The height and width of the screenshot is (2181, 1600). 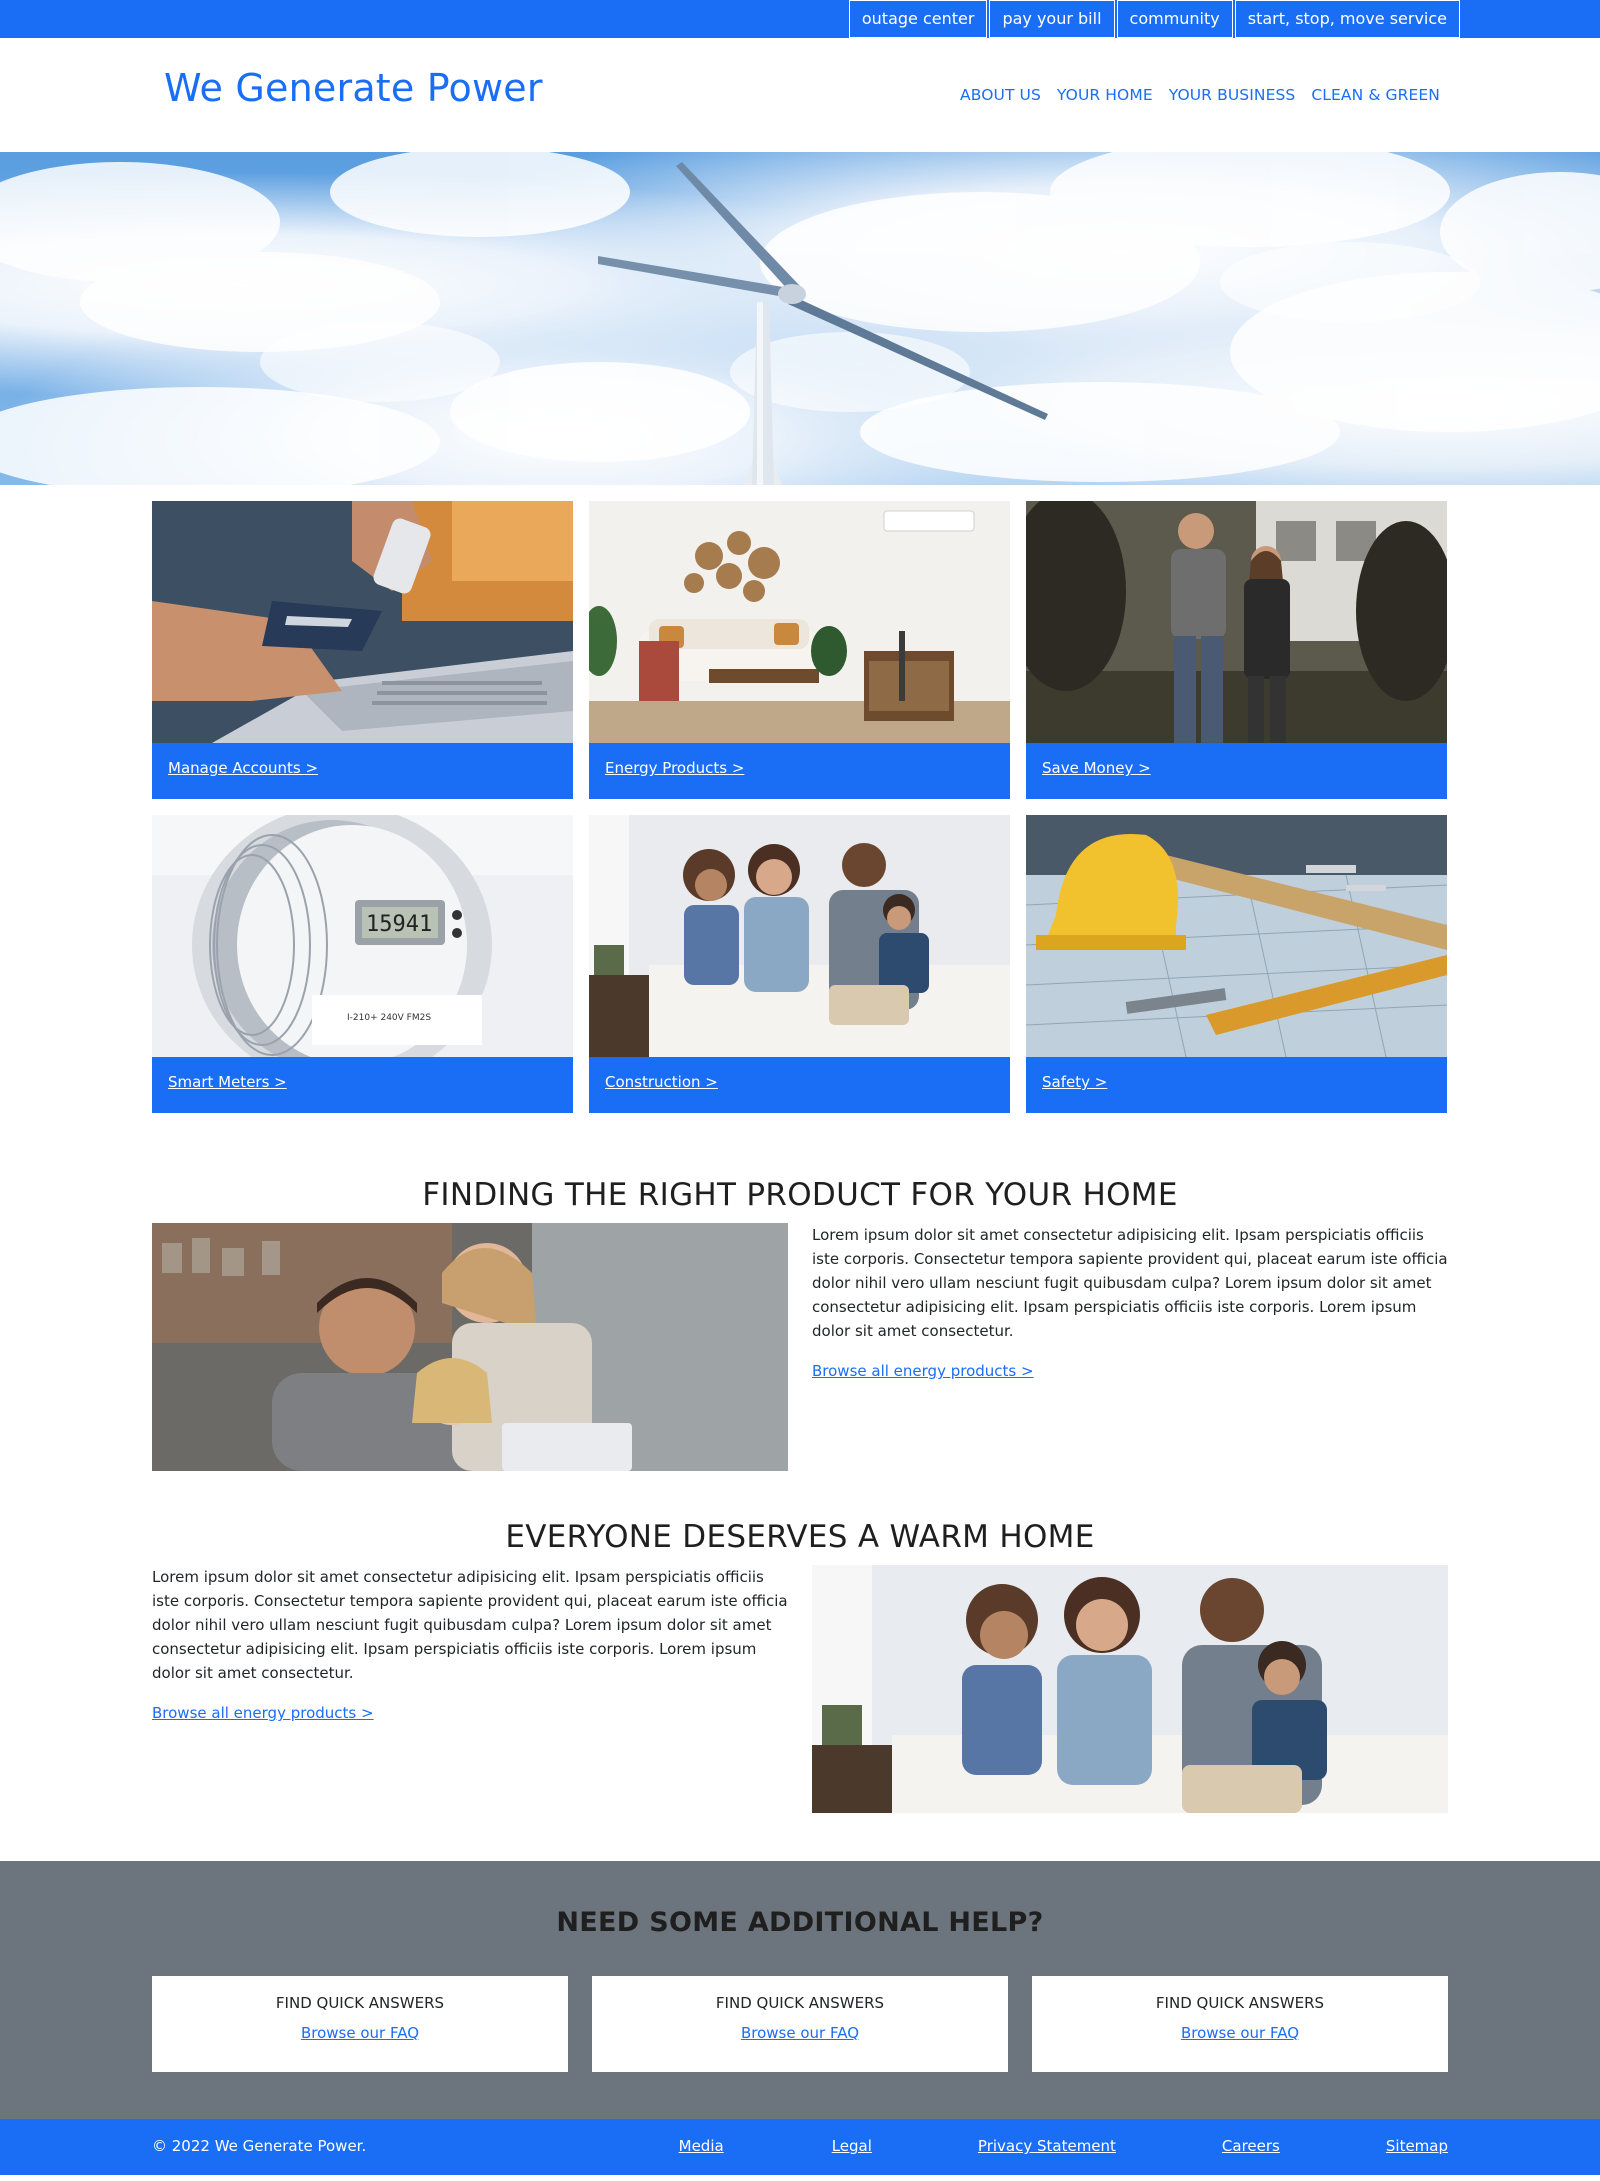 What do you see at coordinates (799, 622) in the screenshot?
I see `living-room-image` at bounding box center [799, 622].